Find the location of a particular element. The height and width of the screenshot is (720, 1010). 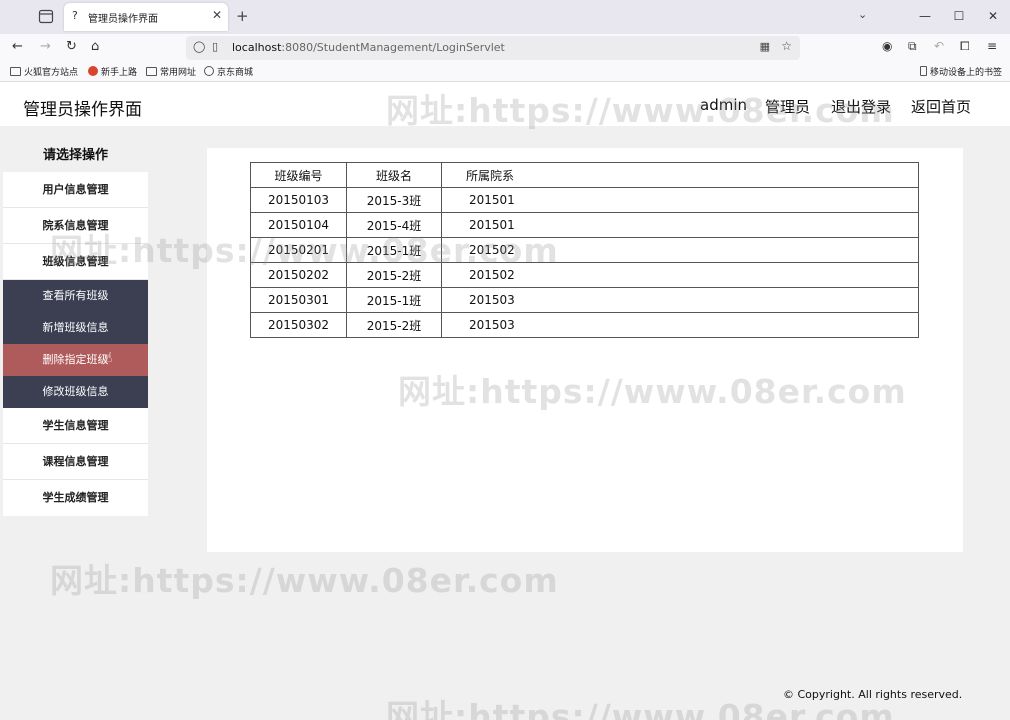

maximize-icon: ☐ is located at coordinates (959, 17).